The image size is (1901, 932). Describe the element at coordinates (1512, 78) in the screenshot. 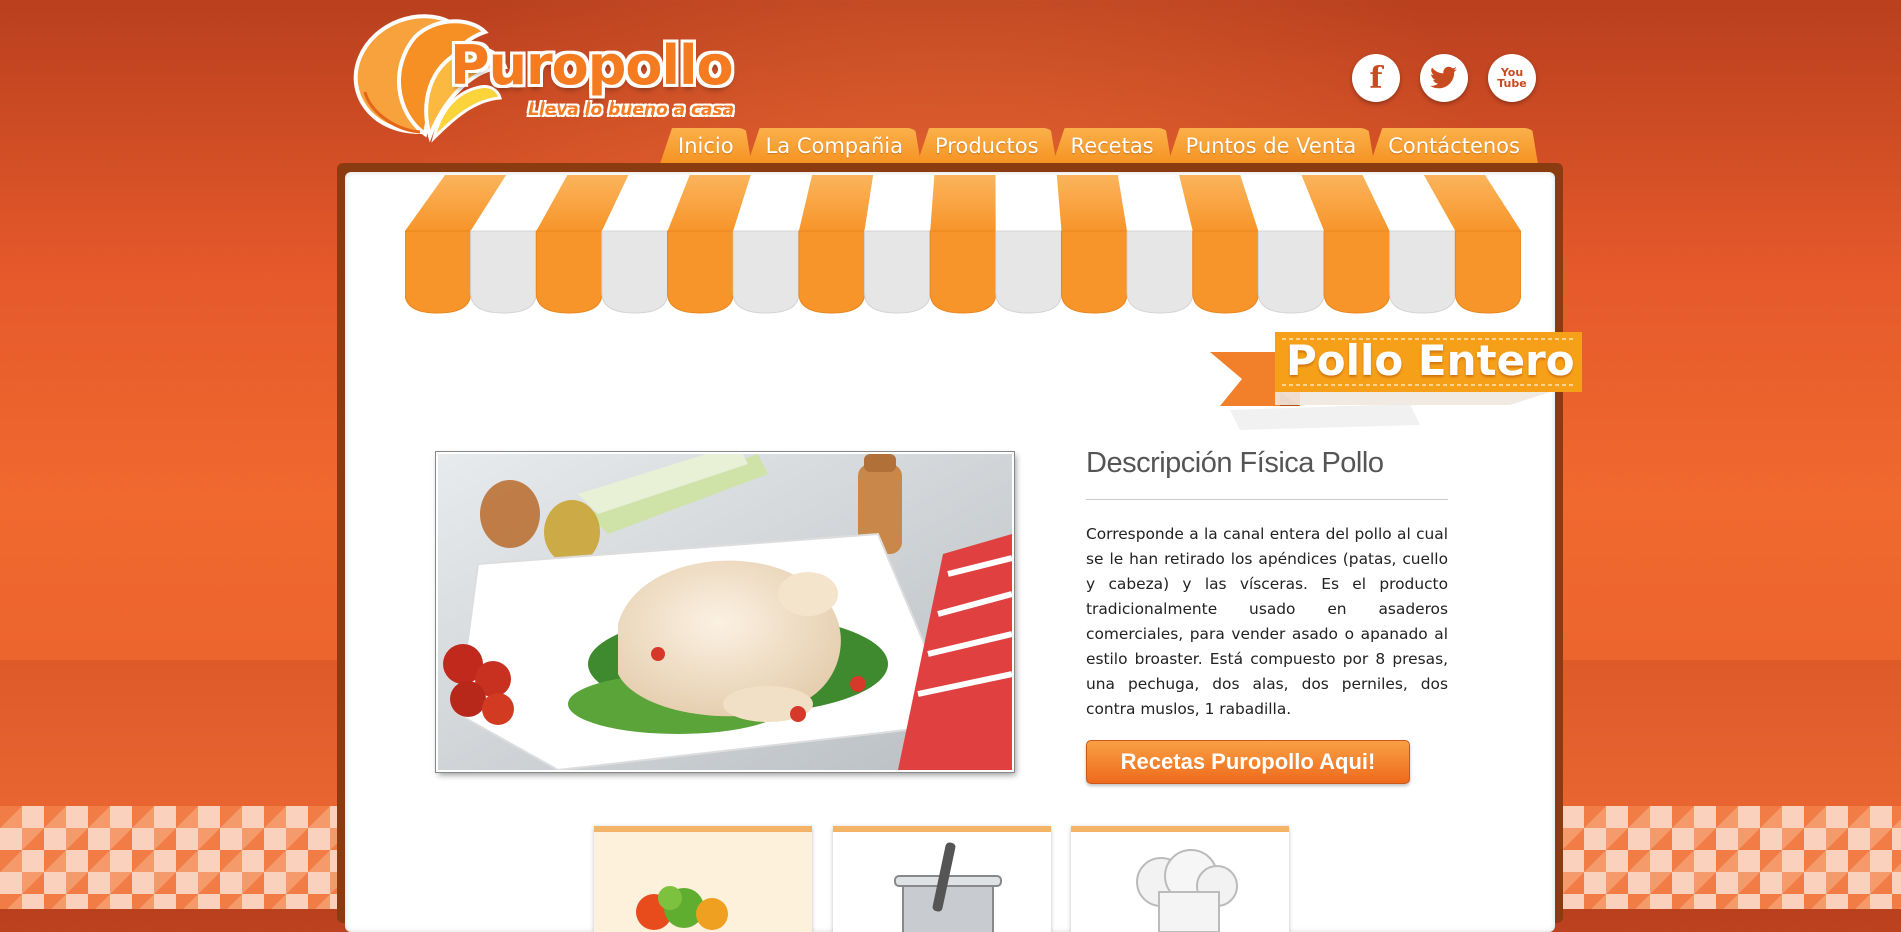

I see `youtube-icon: You Tube` at that location.